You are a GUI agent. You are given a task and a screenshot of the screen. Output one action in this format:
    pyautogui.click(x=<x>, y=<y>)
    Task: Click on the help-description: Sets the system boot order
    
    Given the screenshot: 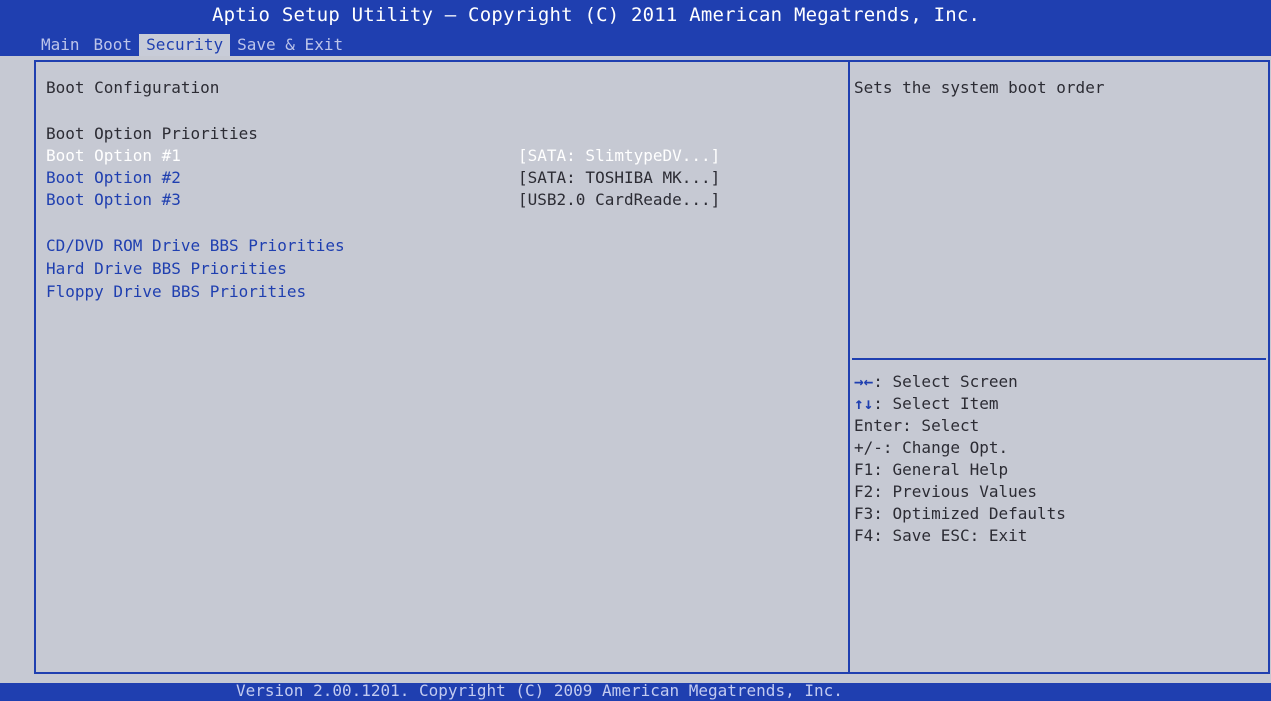 What is the action you would take?
    pyautogui.click(x=979, y=87)
    